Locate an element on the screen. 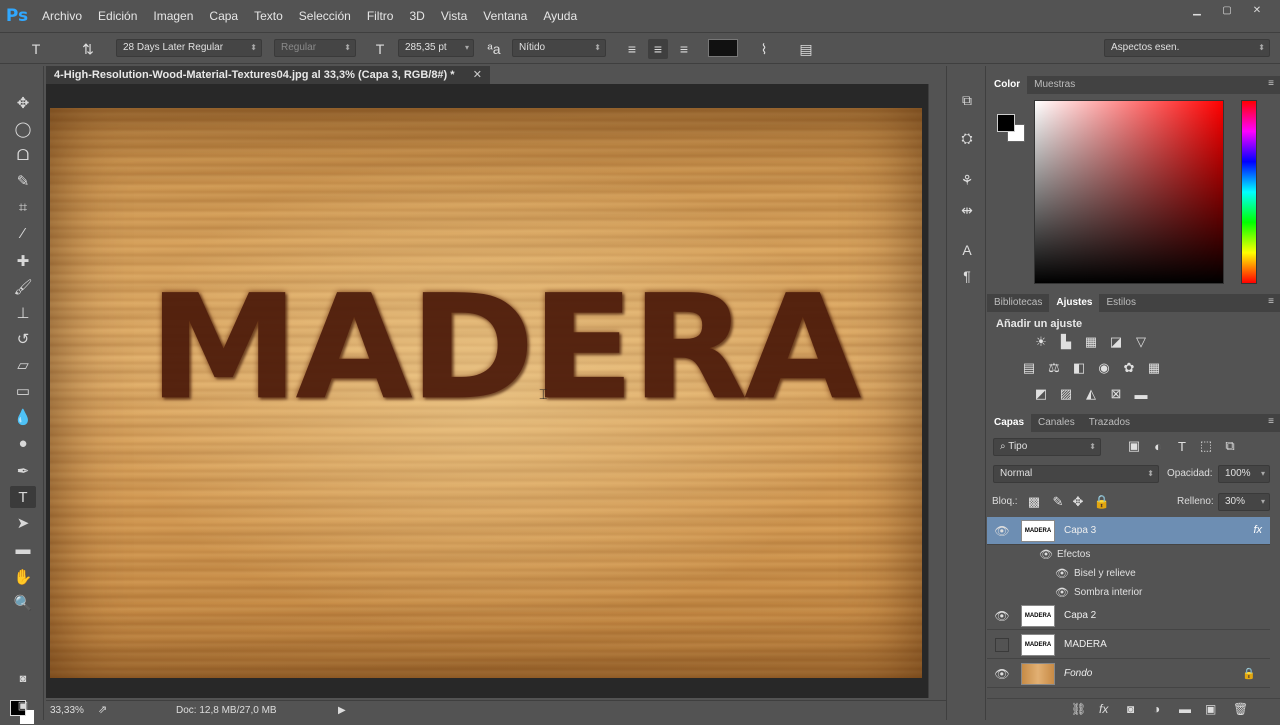 This screenshot has height=725, width=1280. layer-name: Fondo is located at coordinates (1078, 673).